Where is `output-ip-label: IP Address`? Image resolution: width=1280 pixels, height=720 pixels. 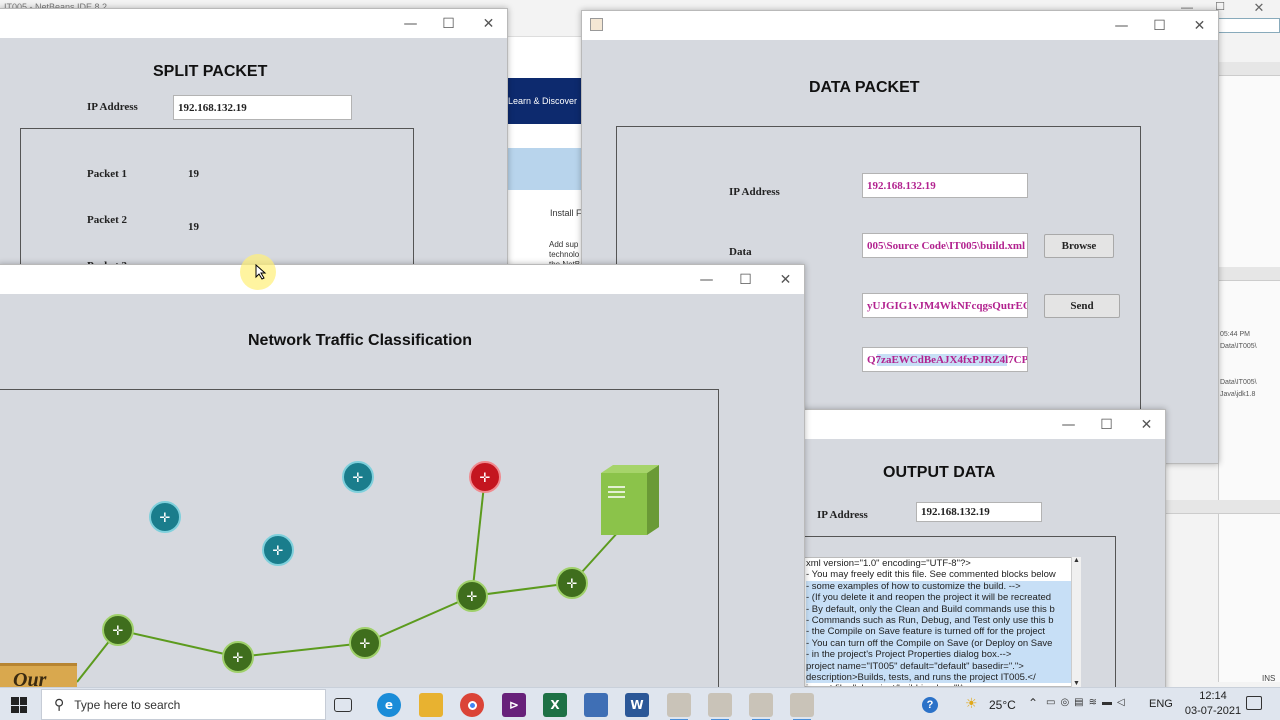
output-ip-label: IP Address is located at coordinates (842, 515).